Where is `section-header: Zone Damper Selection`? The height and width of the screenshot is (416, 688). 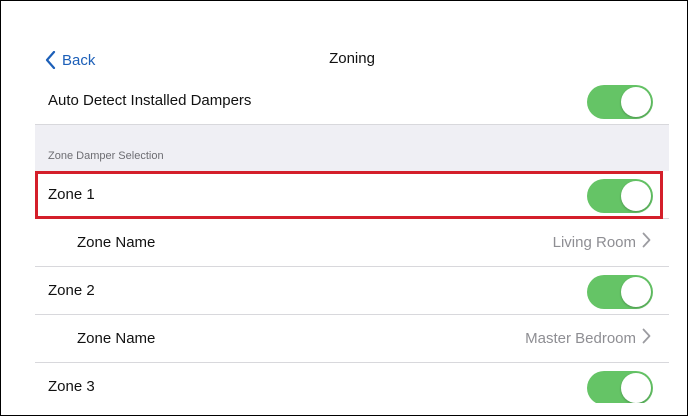 section-header: Zone Damper Selection is located at coordinates (352, 148).